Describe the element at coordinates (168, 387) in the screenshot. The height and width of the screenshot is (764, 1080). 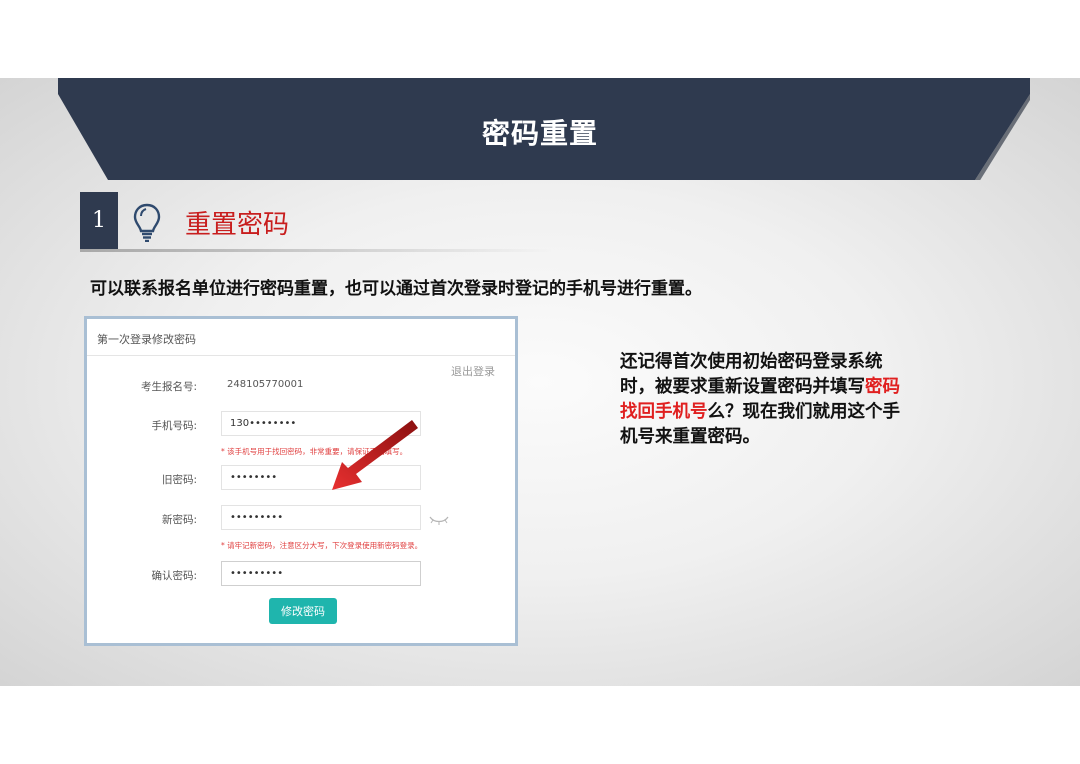
I see `reg-no-label: 考生报名号:` at that location.